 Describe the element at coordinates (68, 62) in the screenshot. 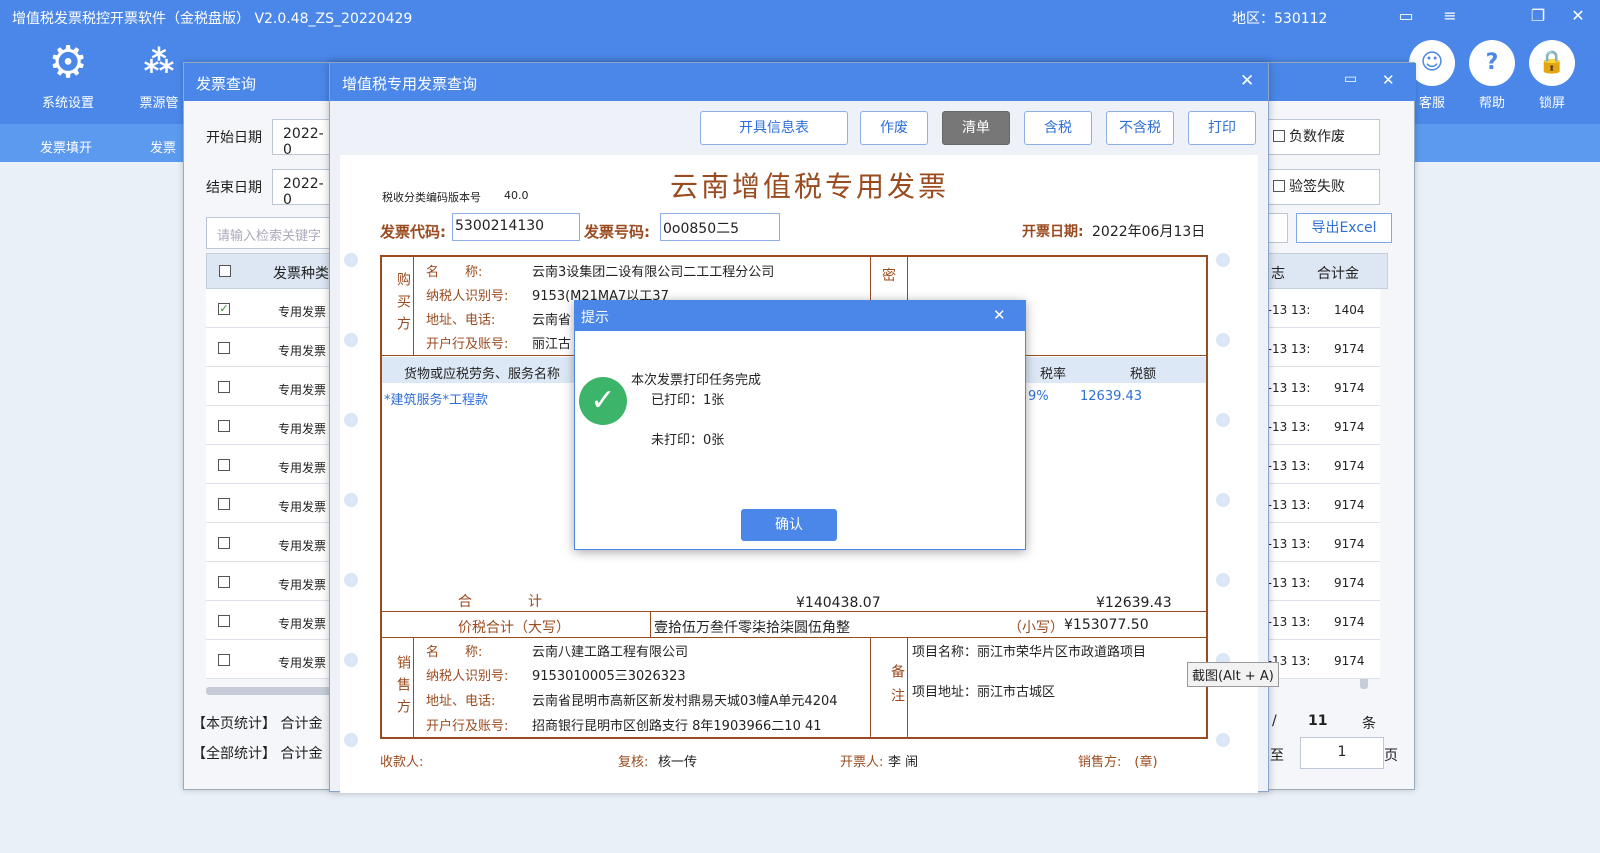

I see `gear-icon: ⚙` at that location.